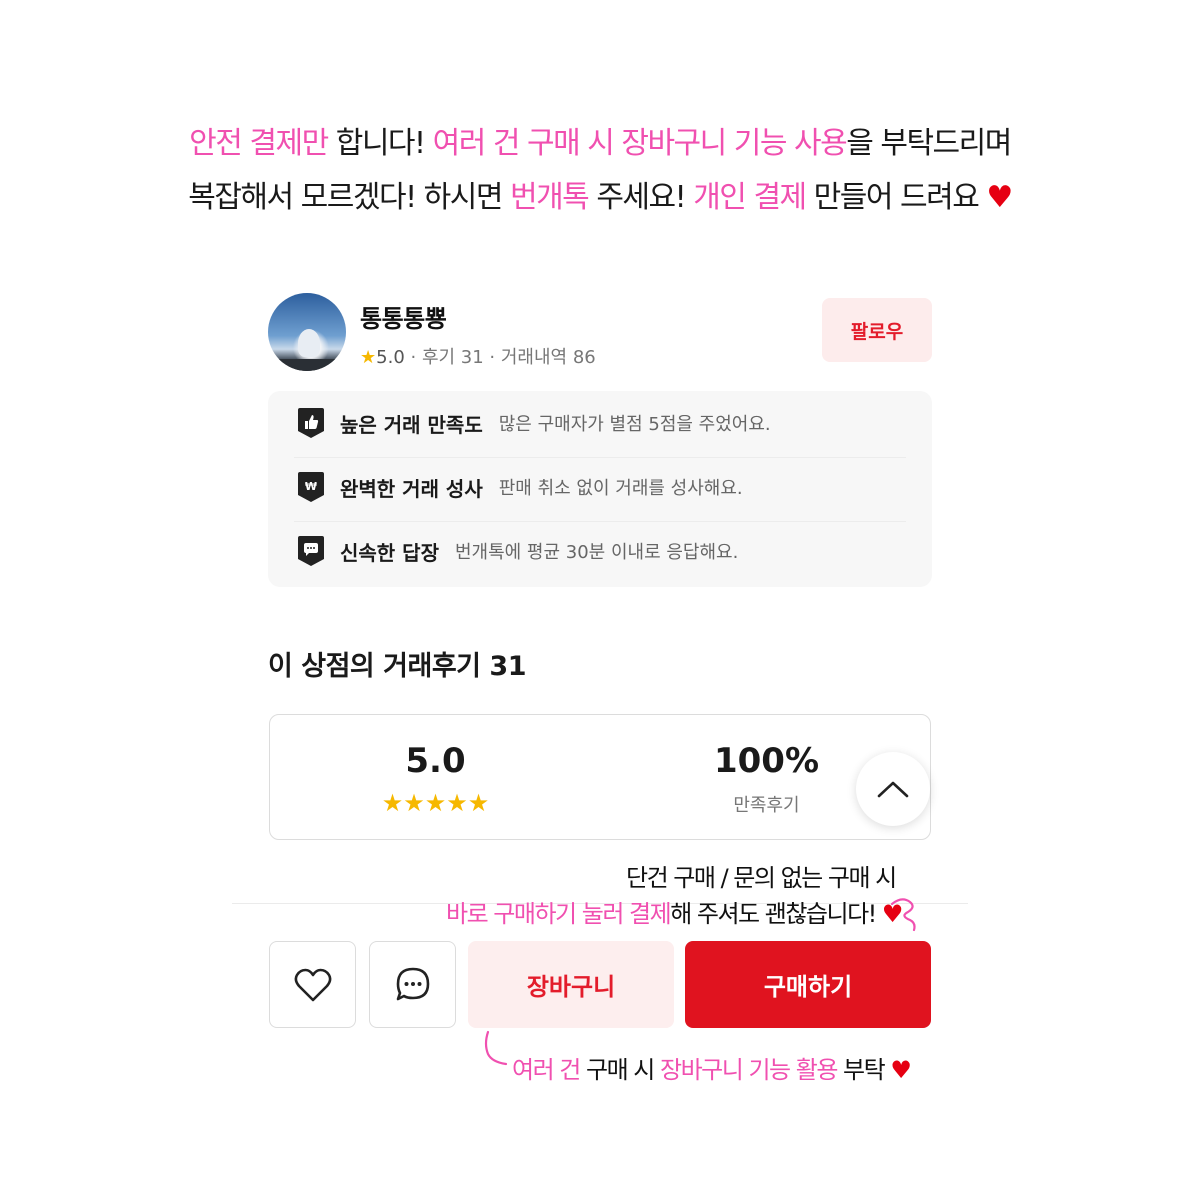  I want to click on badge-desc: 판매 취소 없이 거래를 성사해요., so click(620, 488).